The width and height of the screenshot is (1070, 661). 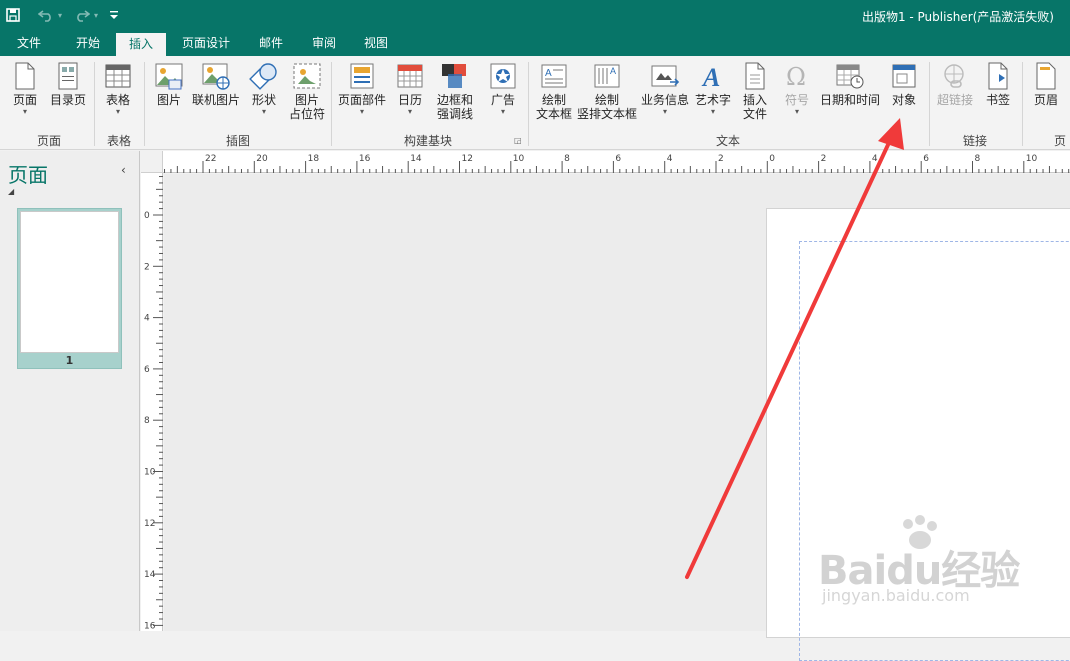 What do you see at coordinates (794, 348) in the screenshot?
I see `annotation-arrow` at bounding box center [794, 348].